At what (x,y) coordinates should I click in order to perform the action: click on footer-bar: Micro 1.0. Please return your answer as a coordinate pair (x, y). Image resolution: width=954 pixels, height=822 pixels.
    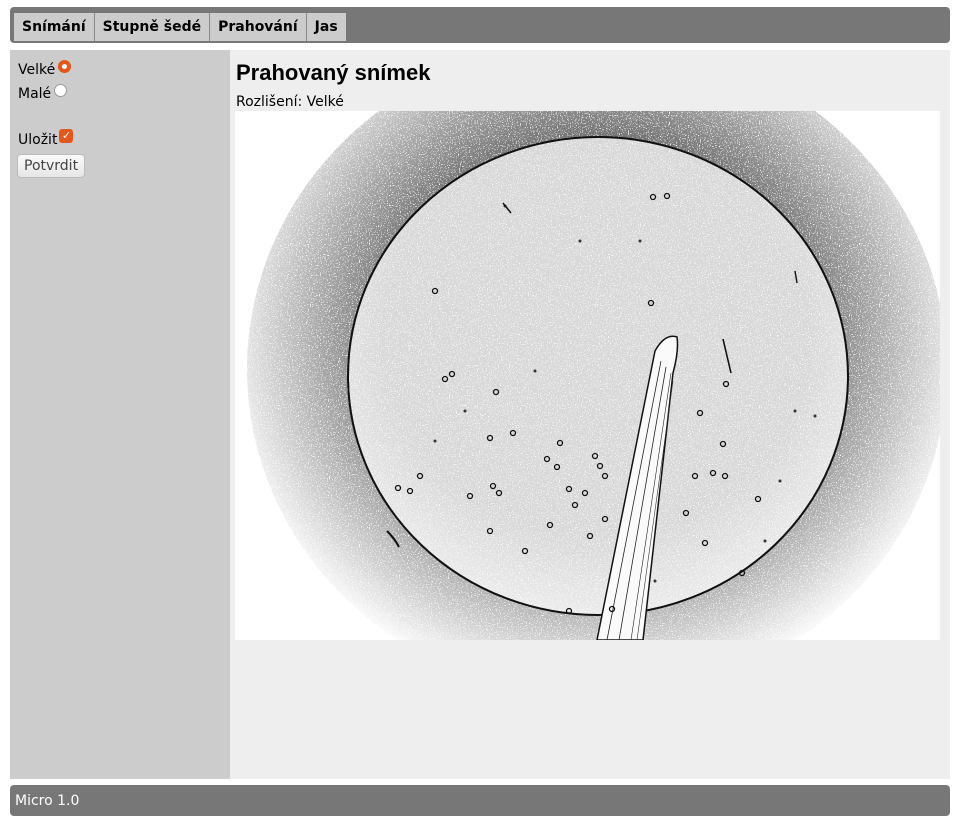
    Looking at the image, I should click on (480, 800).